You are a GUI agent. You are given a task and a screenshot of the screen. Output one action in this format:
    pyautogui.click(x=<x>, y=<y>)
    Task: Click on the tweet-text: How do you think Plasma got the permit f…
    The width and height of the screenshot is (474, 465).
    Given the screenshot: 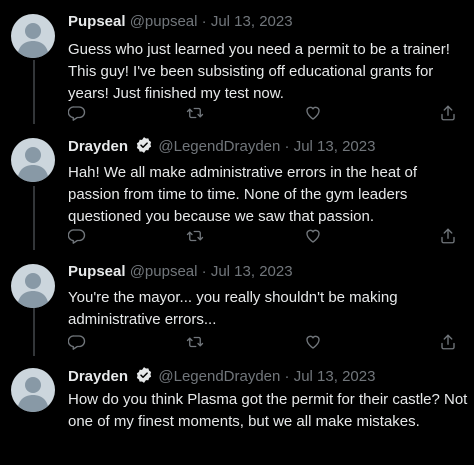 What is the action you would take?
    pyautogui.click(x=268, y=410)
    